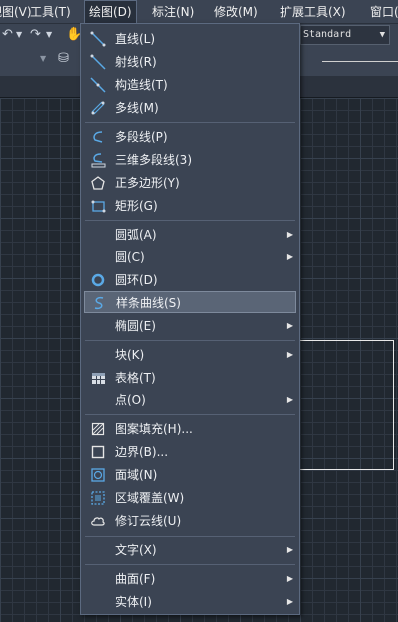 Image resolution: width=398 pixels, height=622 pixels. Describe the element at coordinates (50, 12) in the screenshot. I see `menu-tools: 工具(T)` at that location.